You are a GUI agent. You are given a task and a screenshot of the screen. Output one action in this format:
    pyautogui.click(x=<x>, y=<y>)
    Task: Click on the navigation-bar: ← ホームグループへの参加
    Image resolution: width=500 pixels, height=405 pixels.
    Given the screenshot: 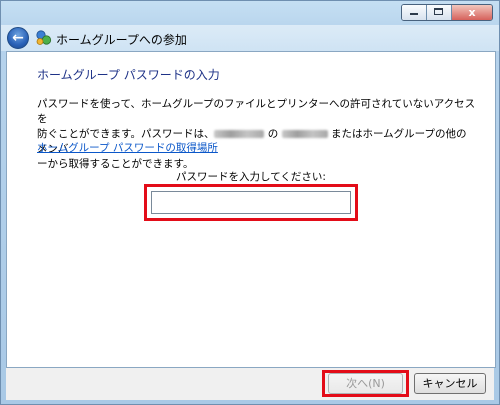 What is the action you would take?
    pyautogui.click(x=250, y=38)
    